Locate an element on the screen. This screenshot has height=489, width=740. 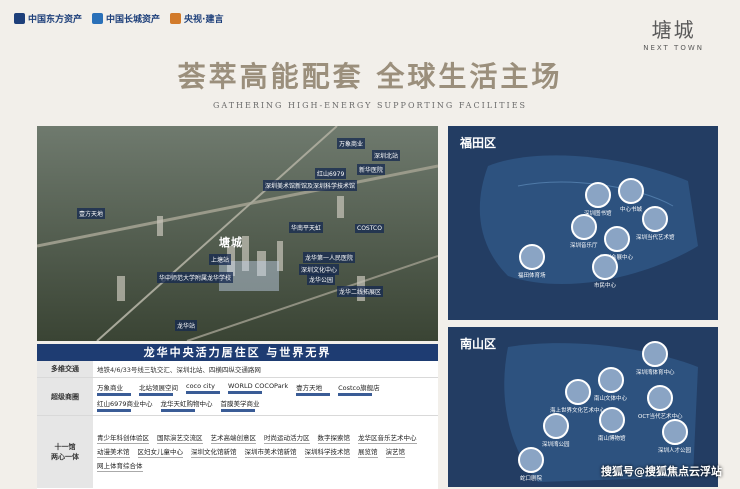
amenity-chip: 动漫美术馆 is located at coordinates (113, 453).